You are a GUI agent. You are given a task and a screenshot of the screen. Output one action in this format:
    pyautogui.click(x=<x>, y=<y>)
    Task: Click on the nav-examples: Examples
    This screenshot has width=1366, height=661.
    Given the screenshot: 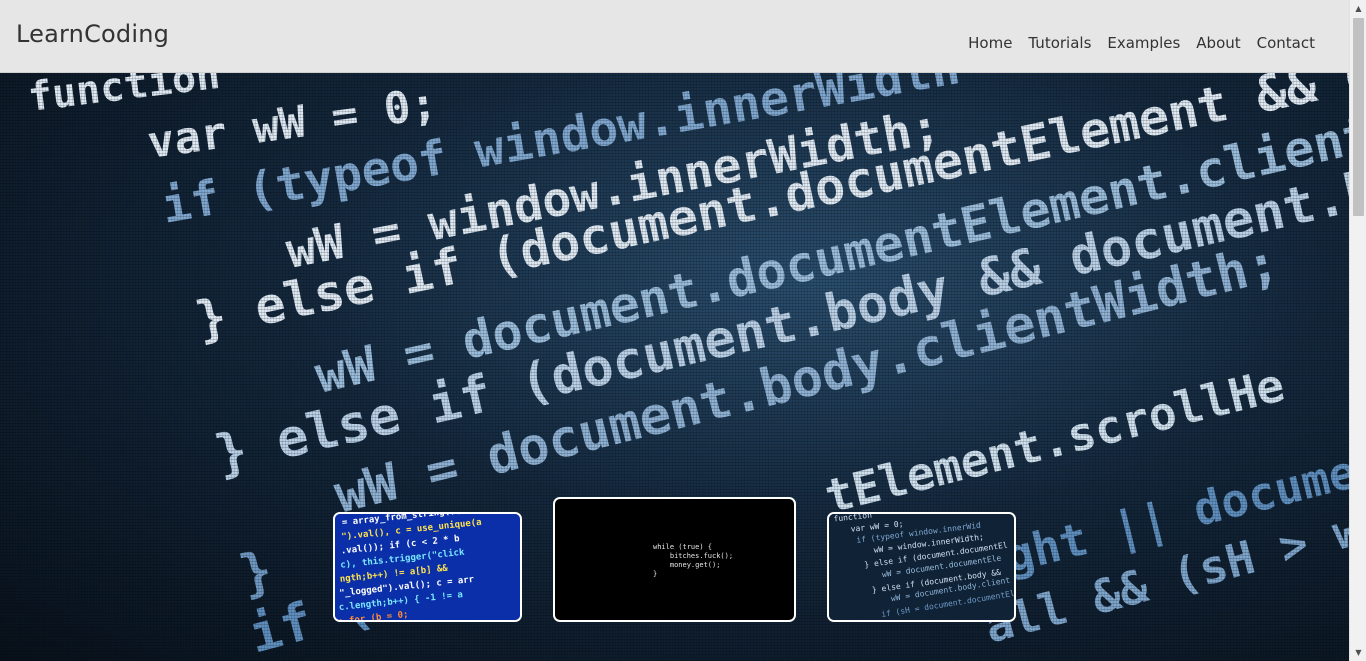 What is the action you would take?
    pyautogui.click(x=1143, y=43)
    